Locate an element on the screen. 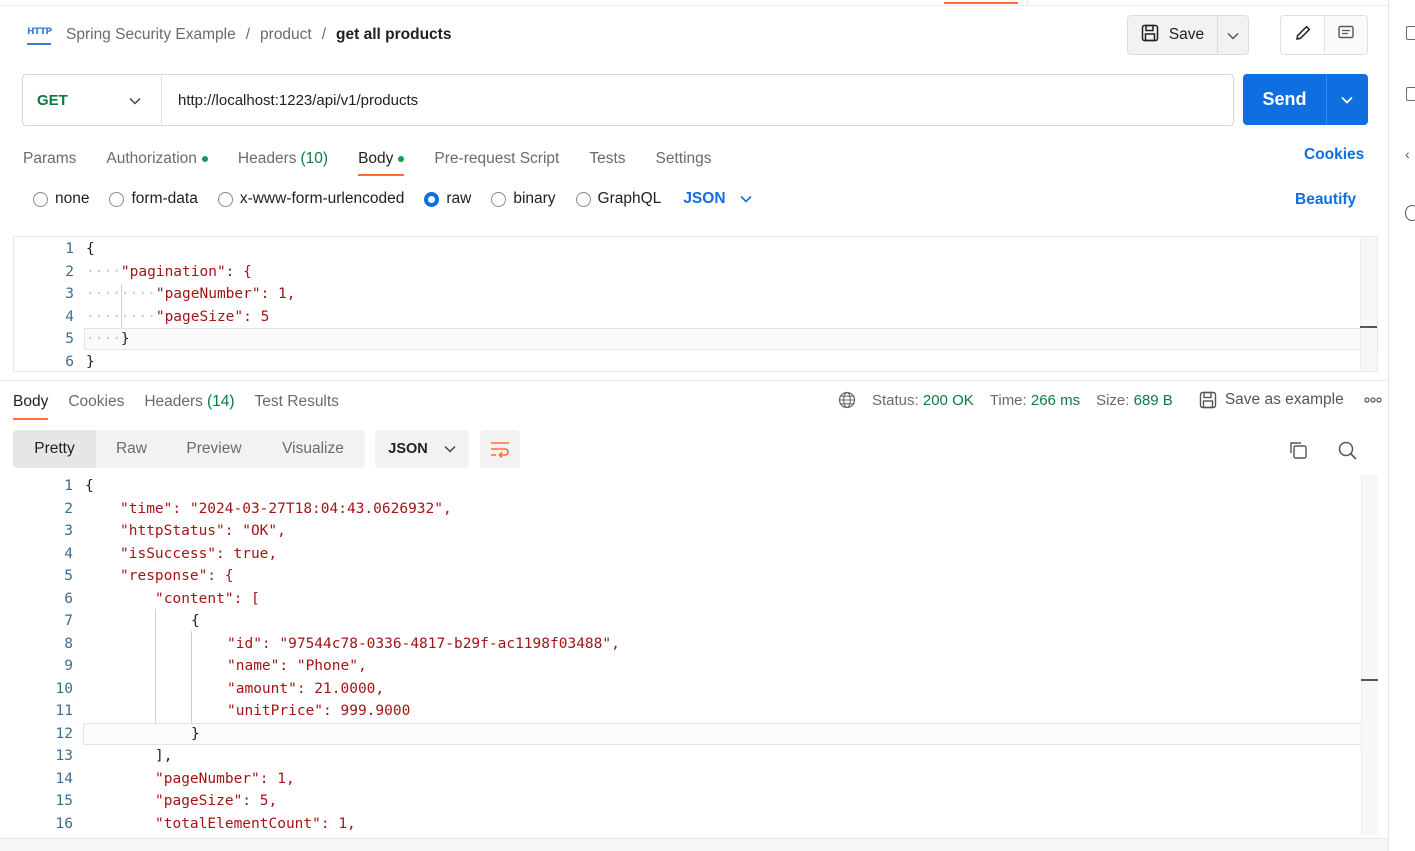 This screenshot has height=851, width=1415. code-line: } is located at coordinates (90, 362).